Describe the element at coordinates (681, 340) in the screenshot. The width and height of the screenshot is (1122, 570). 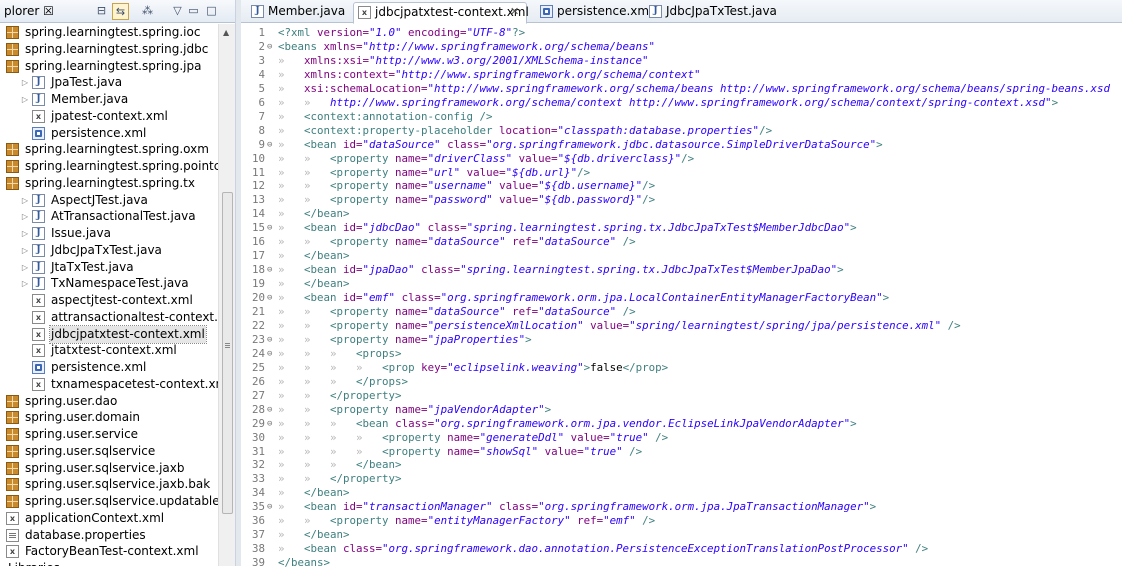
I see `code-line: 23 ⊖ » » <property name="jpaProperties">` at that location.